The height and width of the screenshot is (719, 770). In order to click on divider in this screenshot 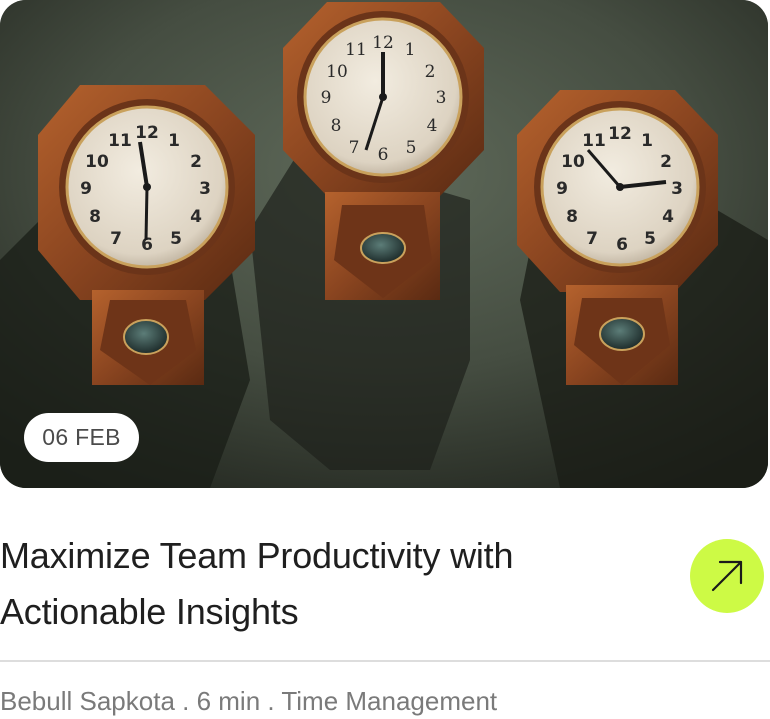, I will do `click(385, 661)`.